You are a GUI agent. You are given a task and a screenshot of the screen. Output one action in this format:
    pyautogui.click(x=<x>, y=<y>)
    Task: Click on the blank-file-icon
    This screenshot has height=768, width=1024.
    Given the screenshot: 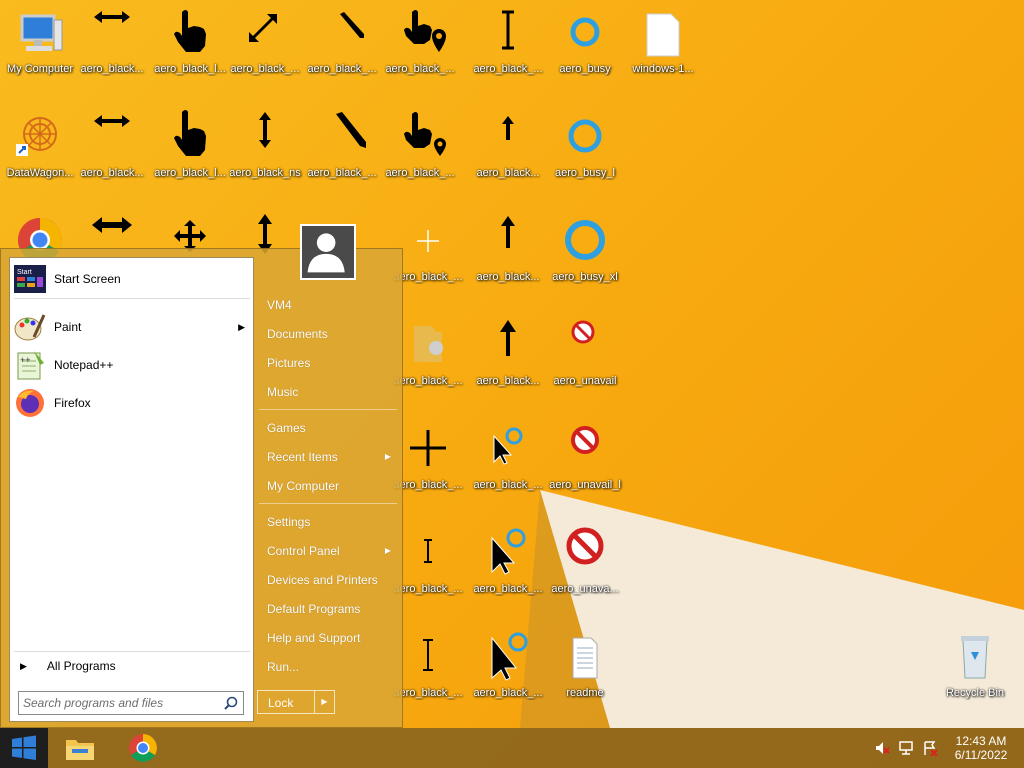 What is the action you would take?
    pyautogui.click(x=663, y=36)
    